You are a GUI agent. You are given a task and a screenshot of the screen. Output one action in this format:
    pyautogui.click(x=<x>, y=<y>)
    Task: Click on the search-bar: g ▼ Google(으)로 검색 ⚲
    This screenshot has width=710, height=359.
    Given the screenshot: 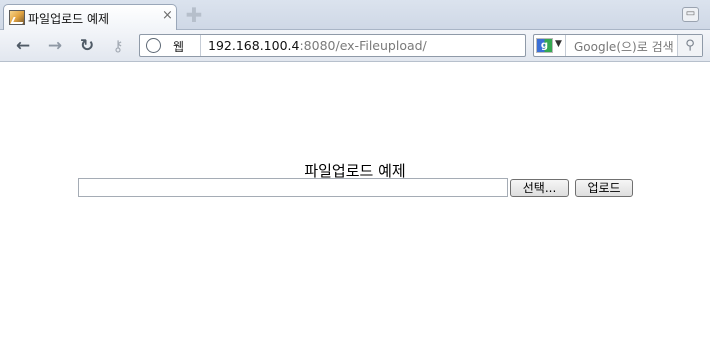 What is the action you would take?
    pyautogui.click(x=618, y=45)
    